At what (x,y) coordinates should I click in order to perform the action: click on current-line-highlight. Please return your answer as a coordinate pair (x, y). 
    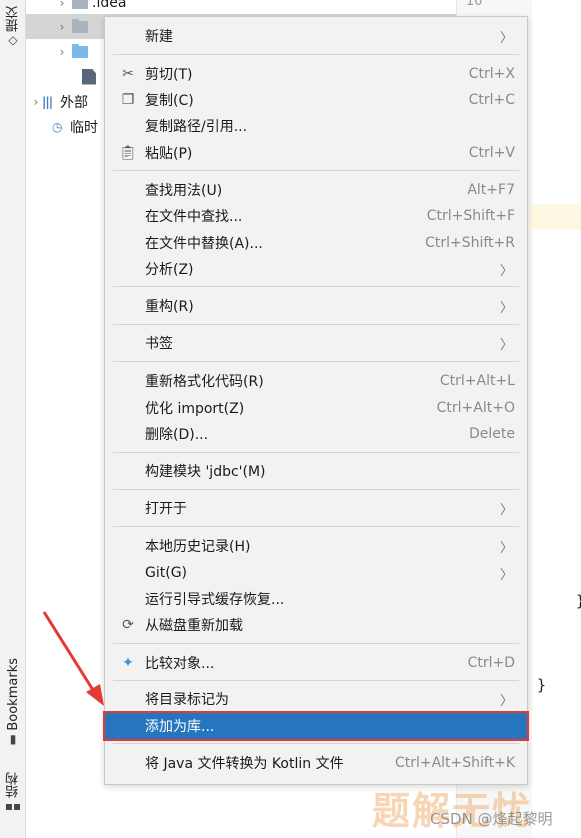
    Looking at the image, I should click on (555, 217).